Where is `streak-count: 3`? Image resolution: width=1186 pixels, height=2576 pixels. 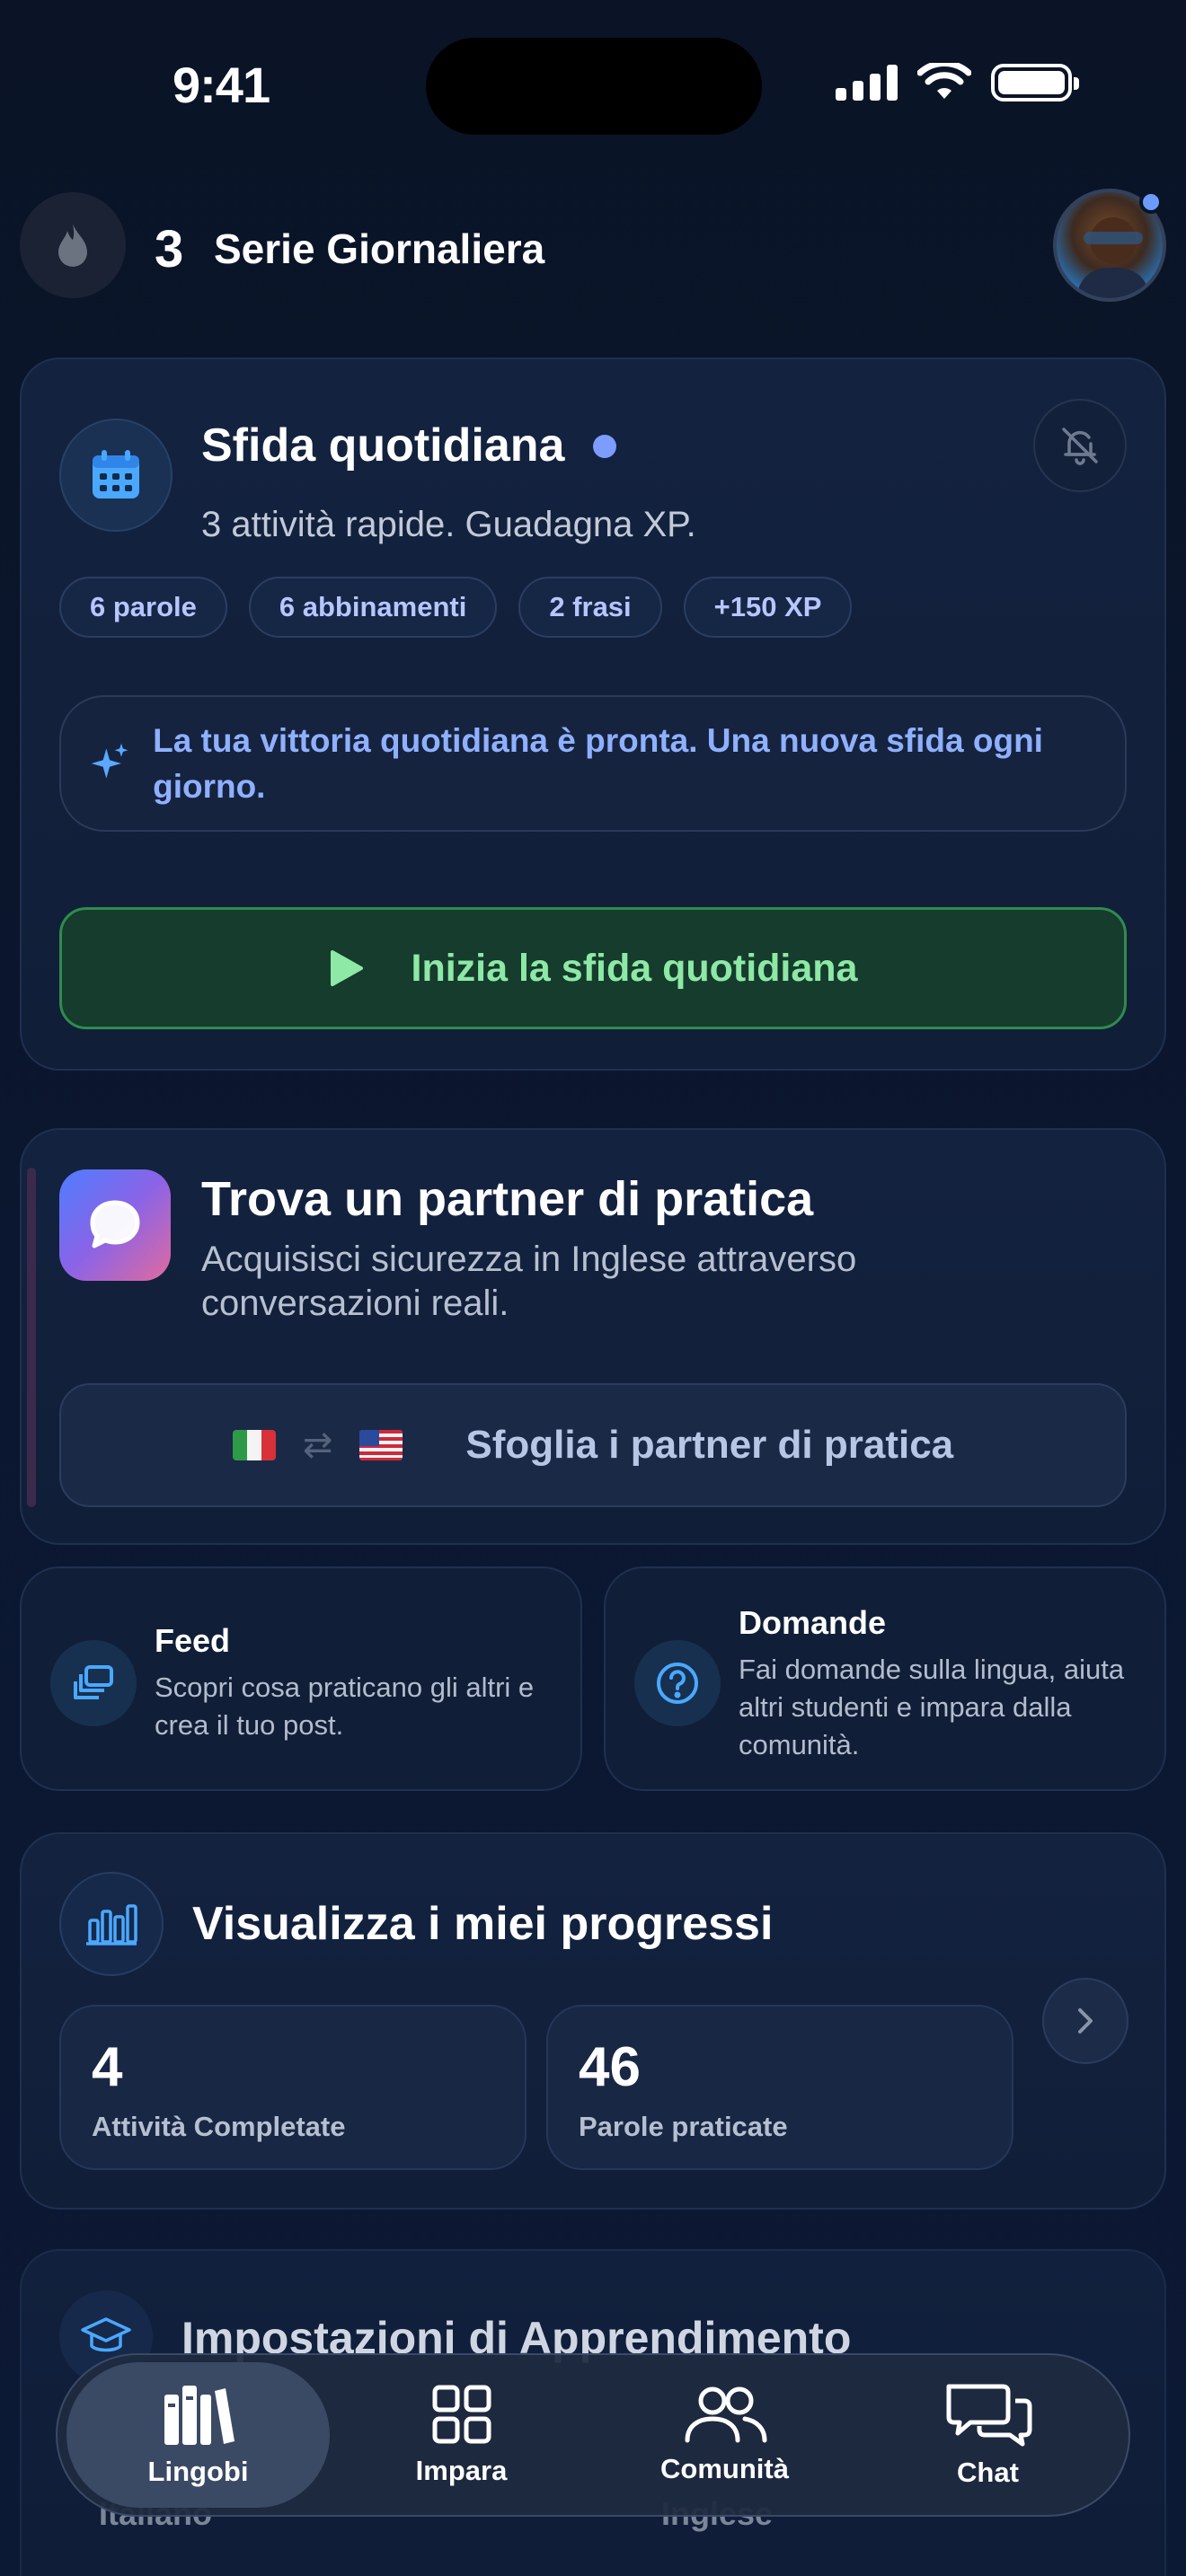
streak-count: 3 is located at coordinates (169, 249).